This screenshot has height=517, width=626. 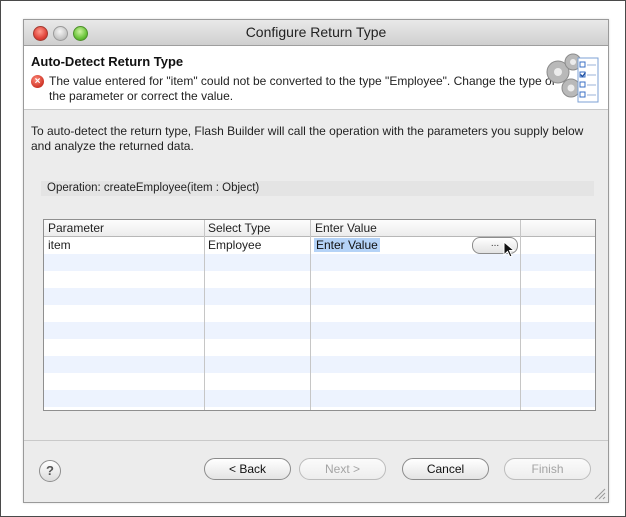 What do you see at coordinates (76, 228) in the screenshot?
I see `column-header-parameter: Parameter` at bounding box center [76, 228].